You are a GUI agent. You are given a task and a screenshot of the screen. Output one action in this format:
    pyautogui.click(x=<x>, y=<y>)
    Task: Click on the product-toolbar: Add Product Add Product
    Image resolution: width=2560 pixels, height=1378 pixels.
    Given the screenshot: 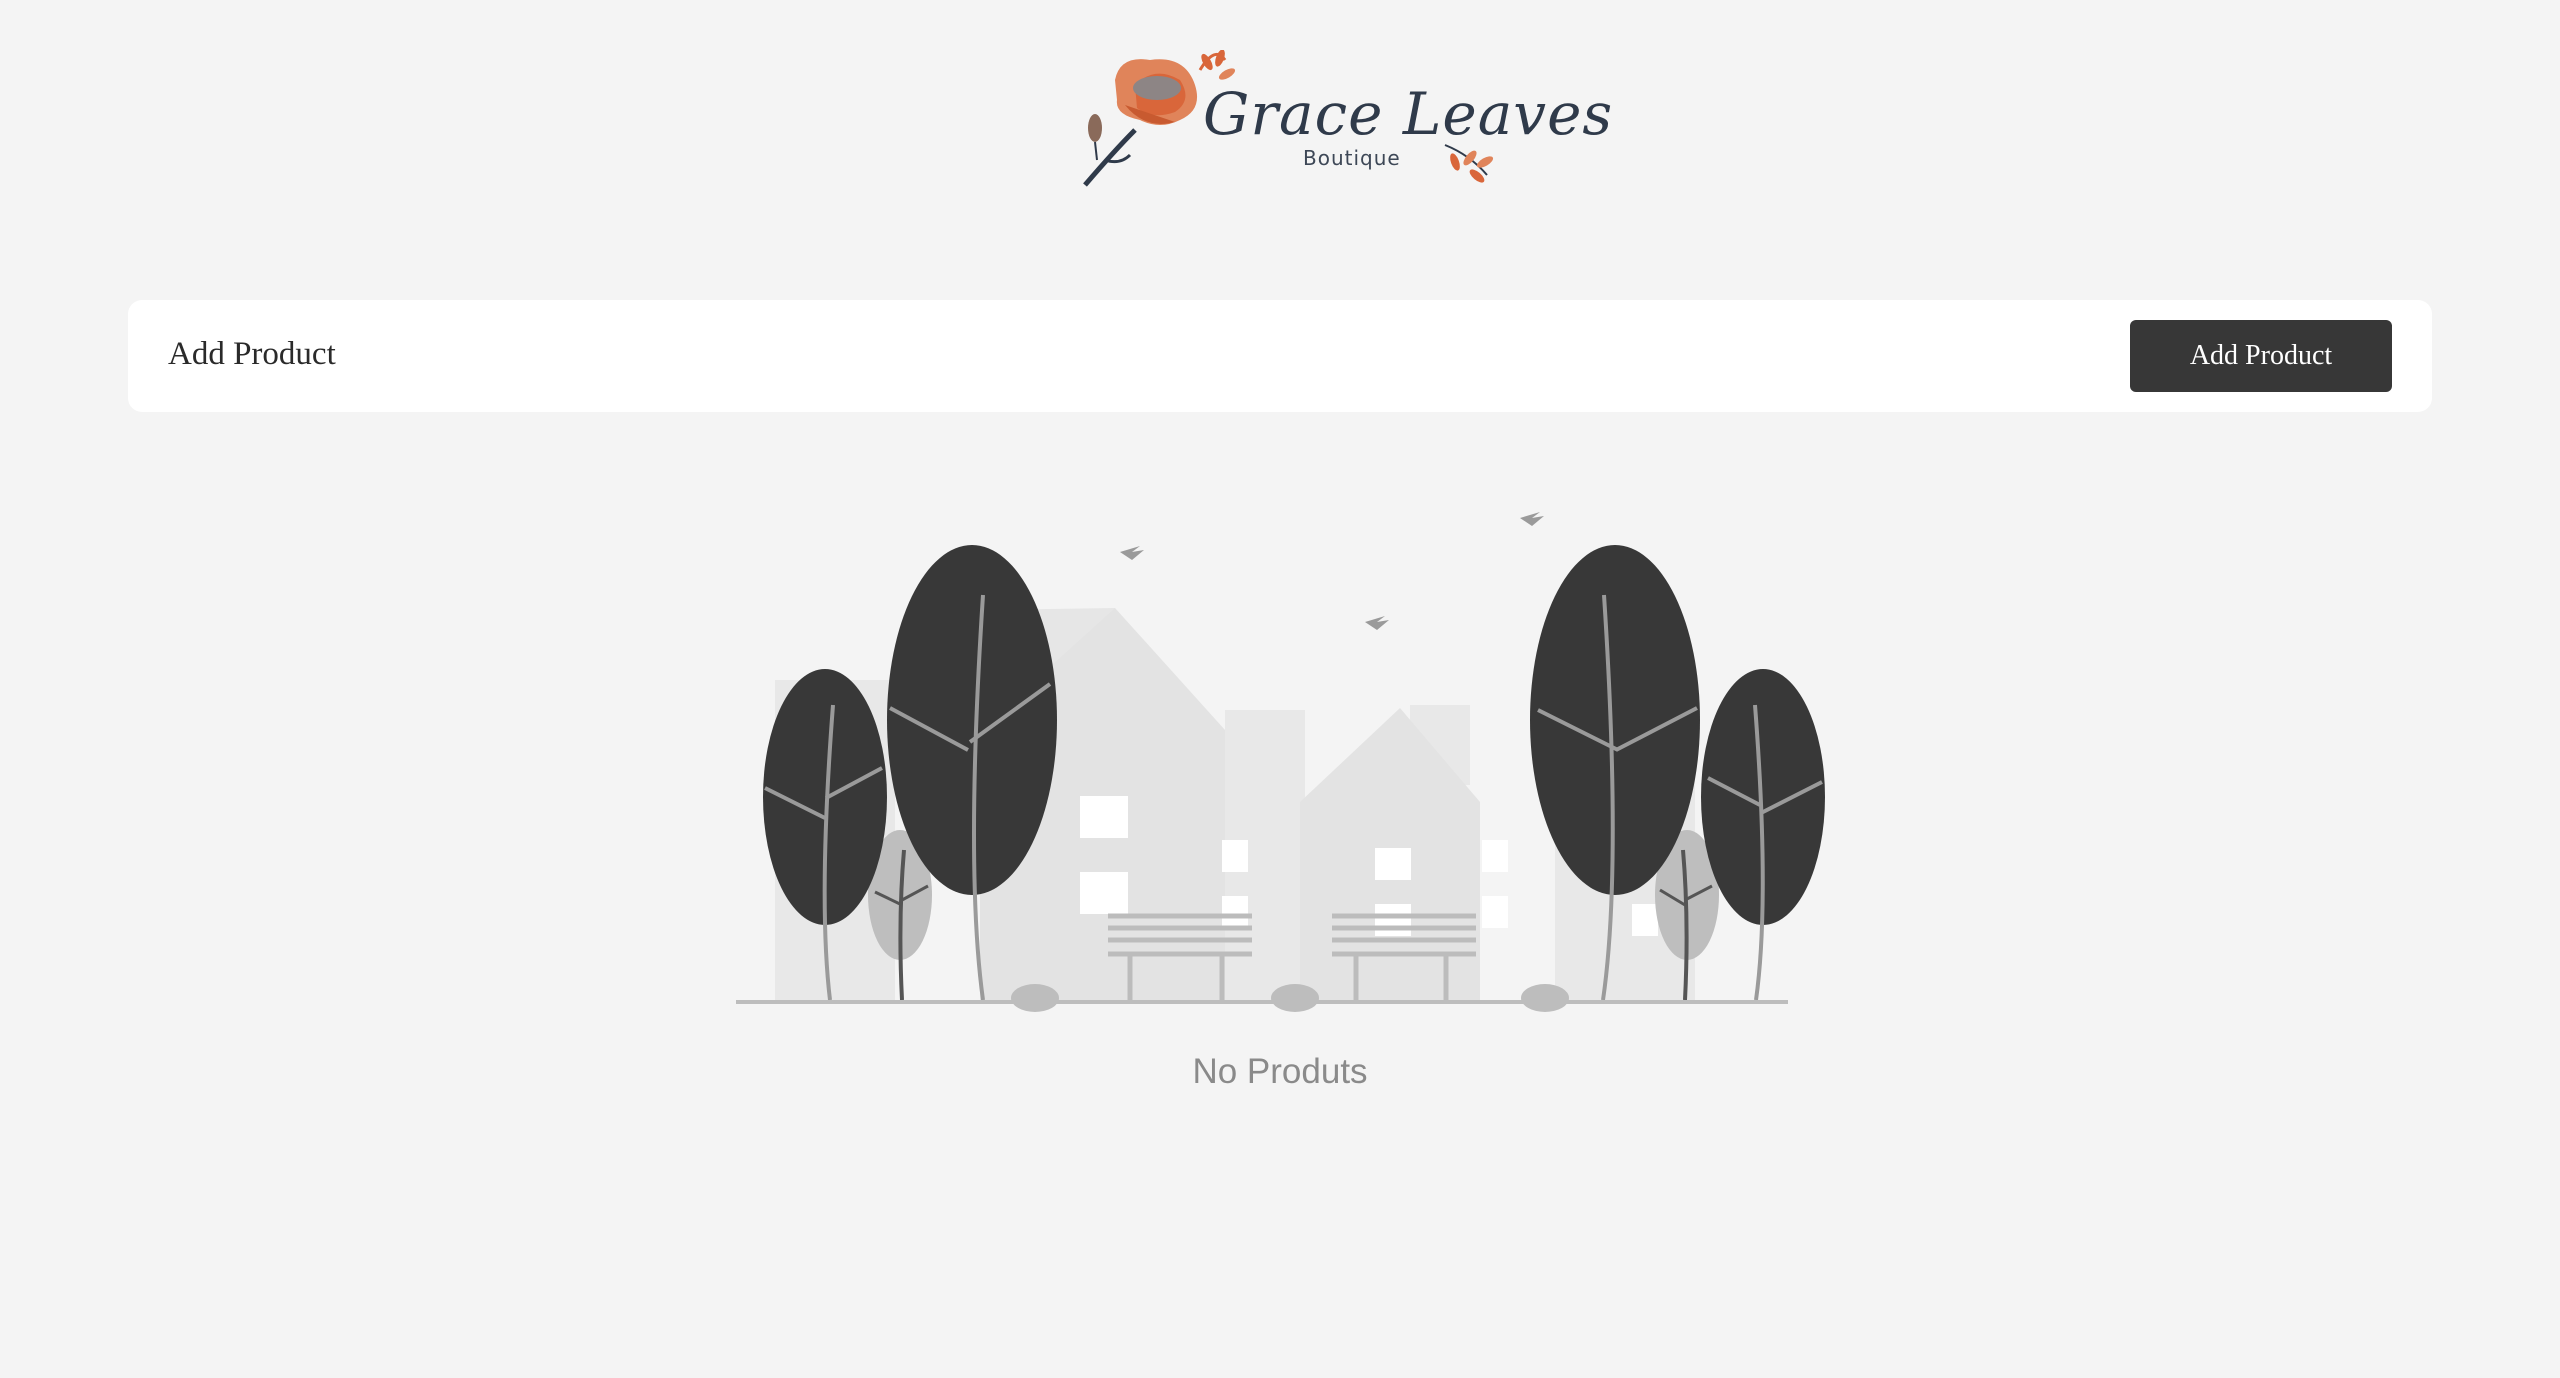 What is the action you would take?
    pyautogui.click(x=1280, y=356)
    